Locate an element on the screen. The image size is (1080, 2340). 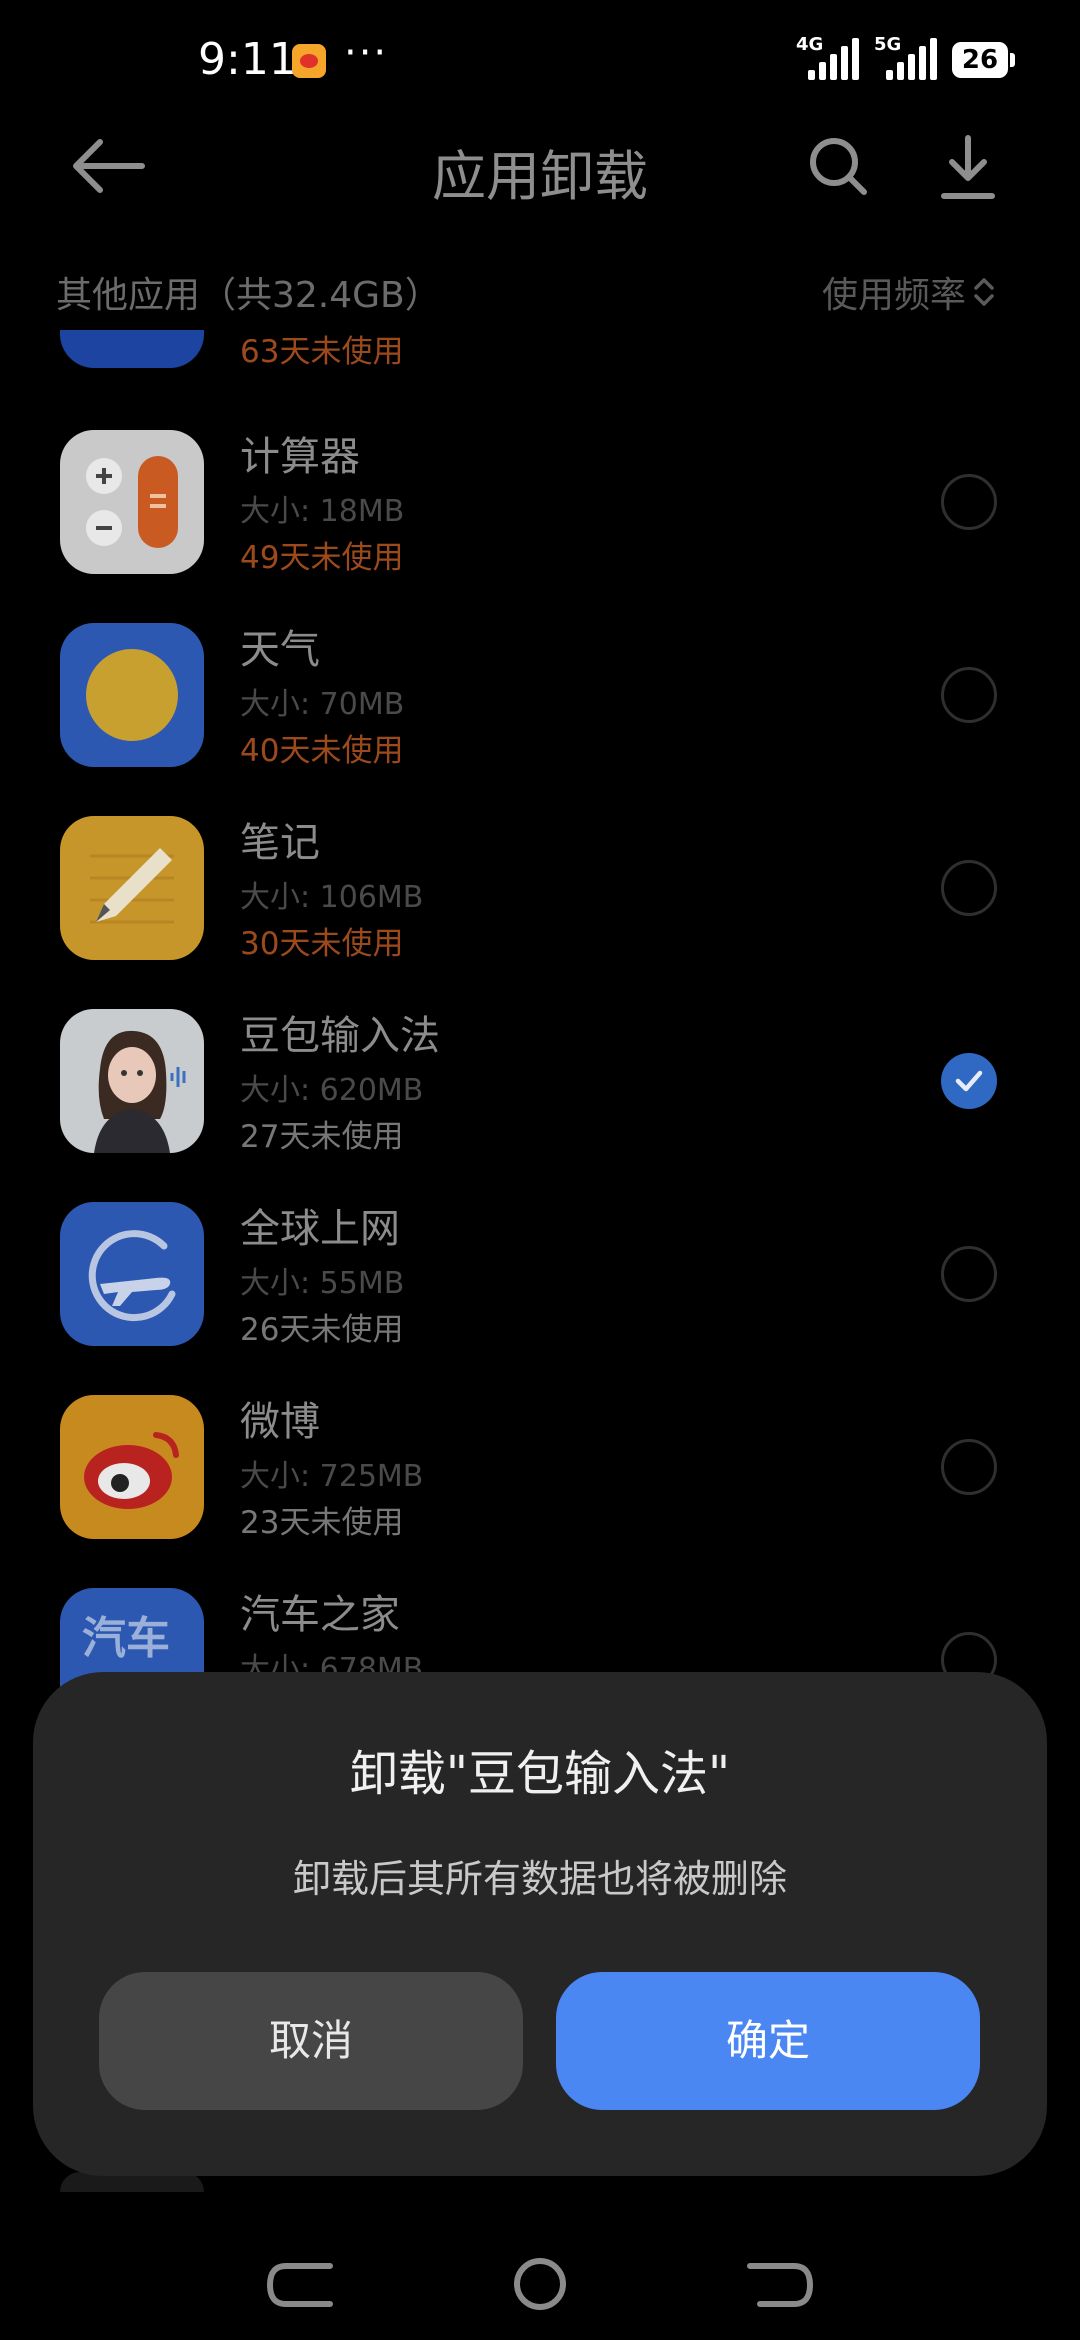
sort-toggle-icon is located at coordinates (984, 292).